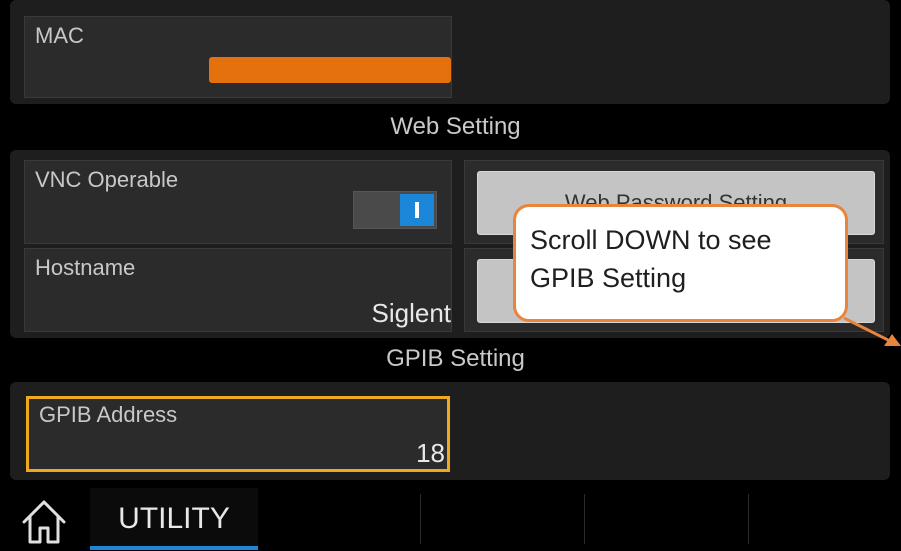 This screenshot has width=901, height=551. I want to click on hostname-value: Siglent, so click(411, 313).